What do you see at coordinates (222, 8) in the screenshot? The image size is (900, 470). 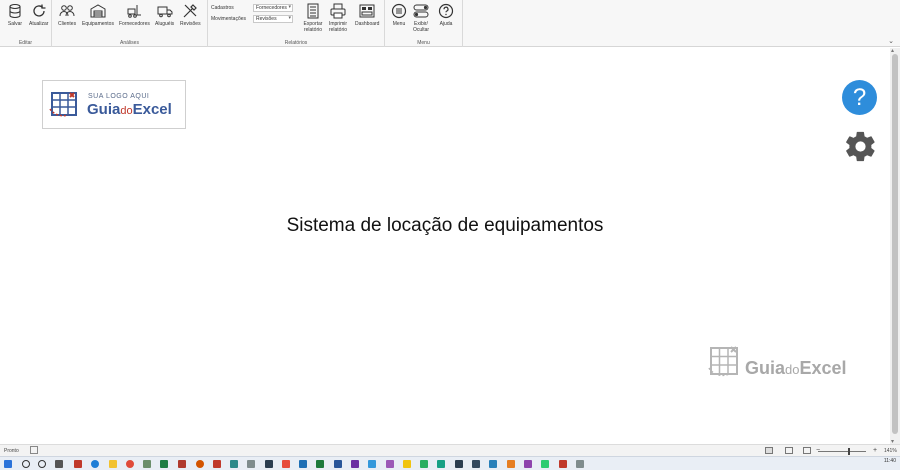 I see `cadastros-label: Cadastros` at bounding box center [222, 8].